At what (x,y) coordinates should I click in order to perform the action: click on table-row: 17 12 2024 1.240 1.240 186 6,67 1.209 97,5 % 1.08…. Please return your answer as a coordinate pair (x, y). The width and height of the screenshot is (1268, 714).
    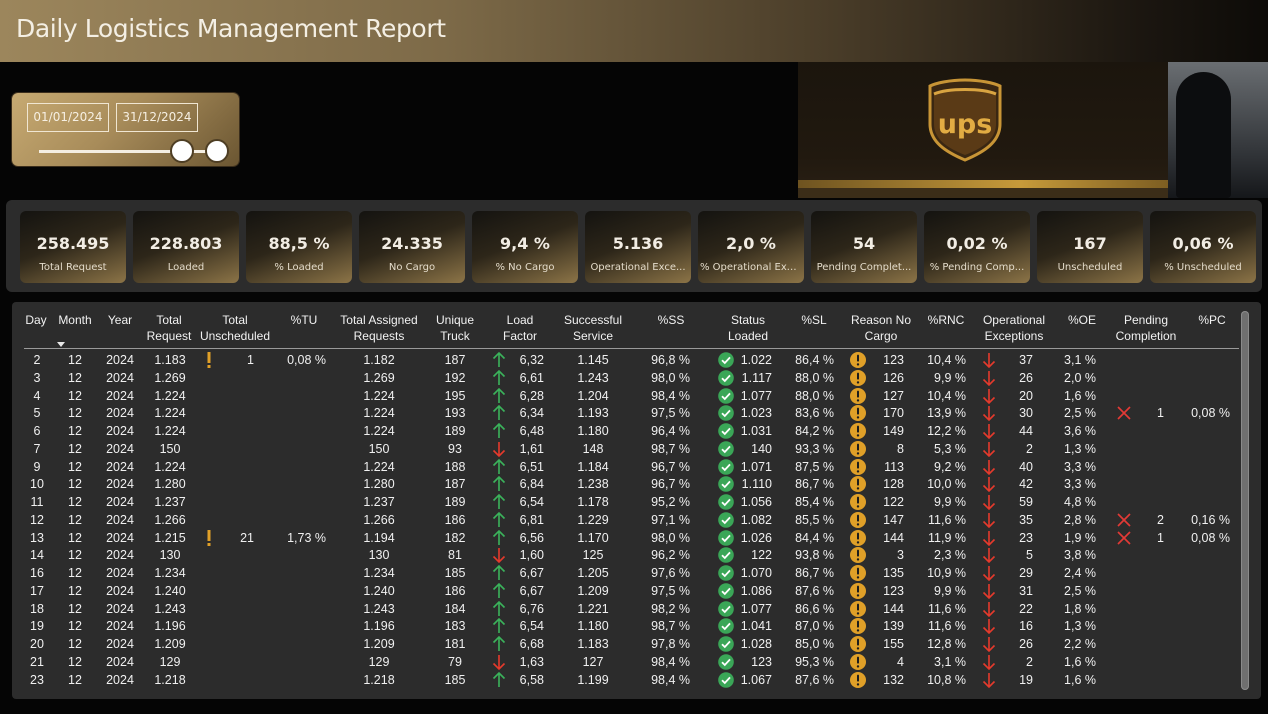
    Looking at the image, I should click on (626, 591).